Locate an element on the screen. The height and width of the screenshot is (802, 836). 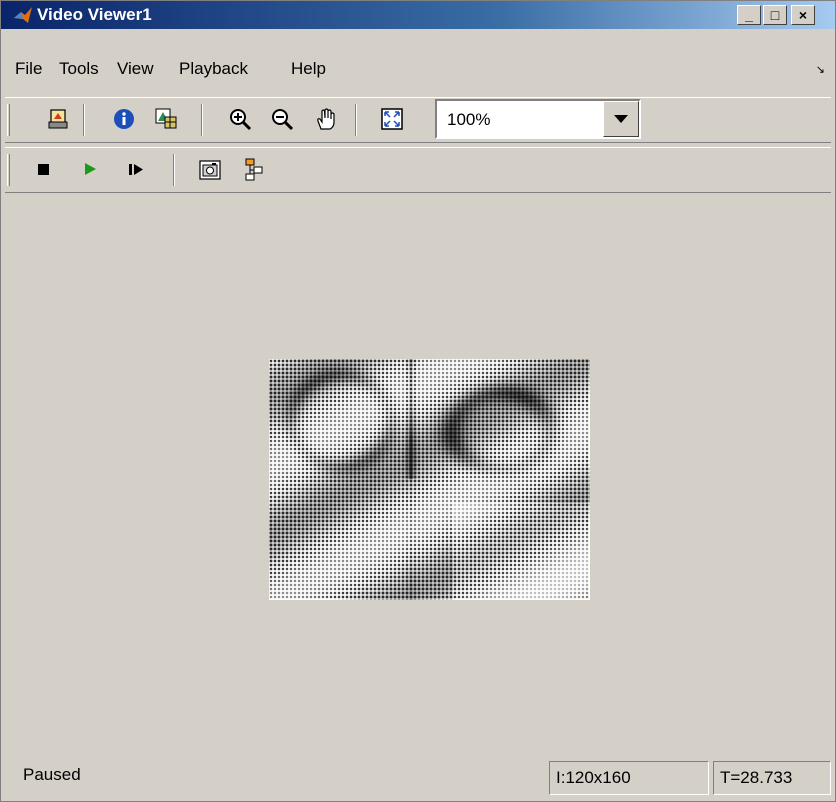
status-state: Paused is located at coordinates (52, 774).